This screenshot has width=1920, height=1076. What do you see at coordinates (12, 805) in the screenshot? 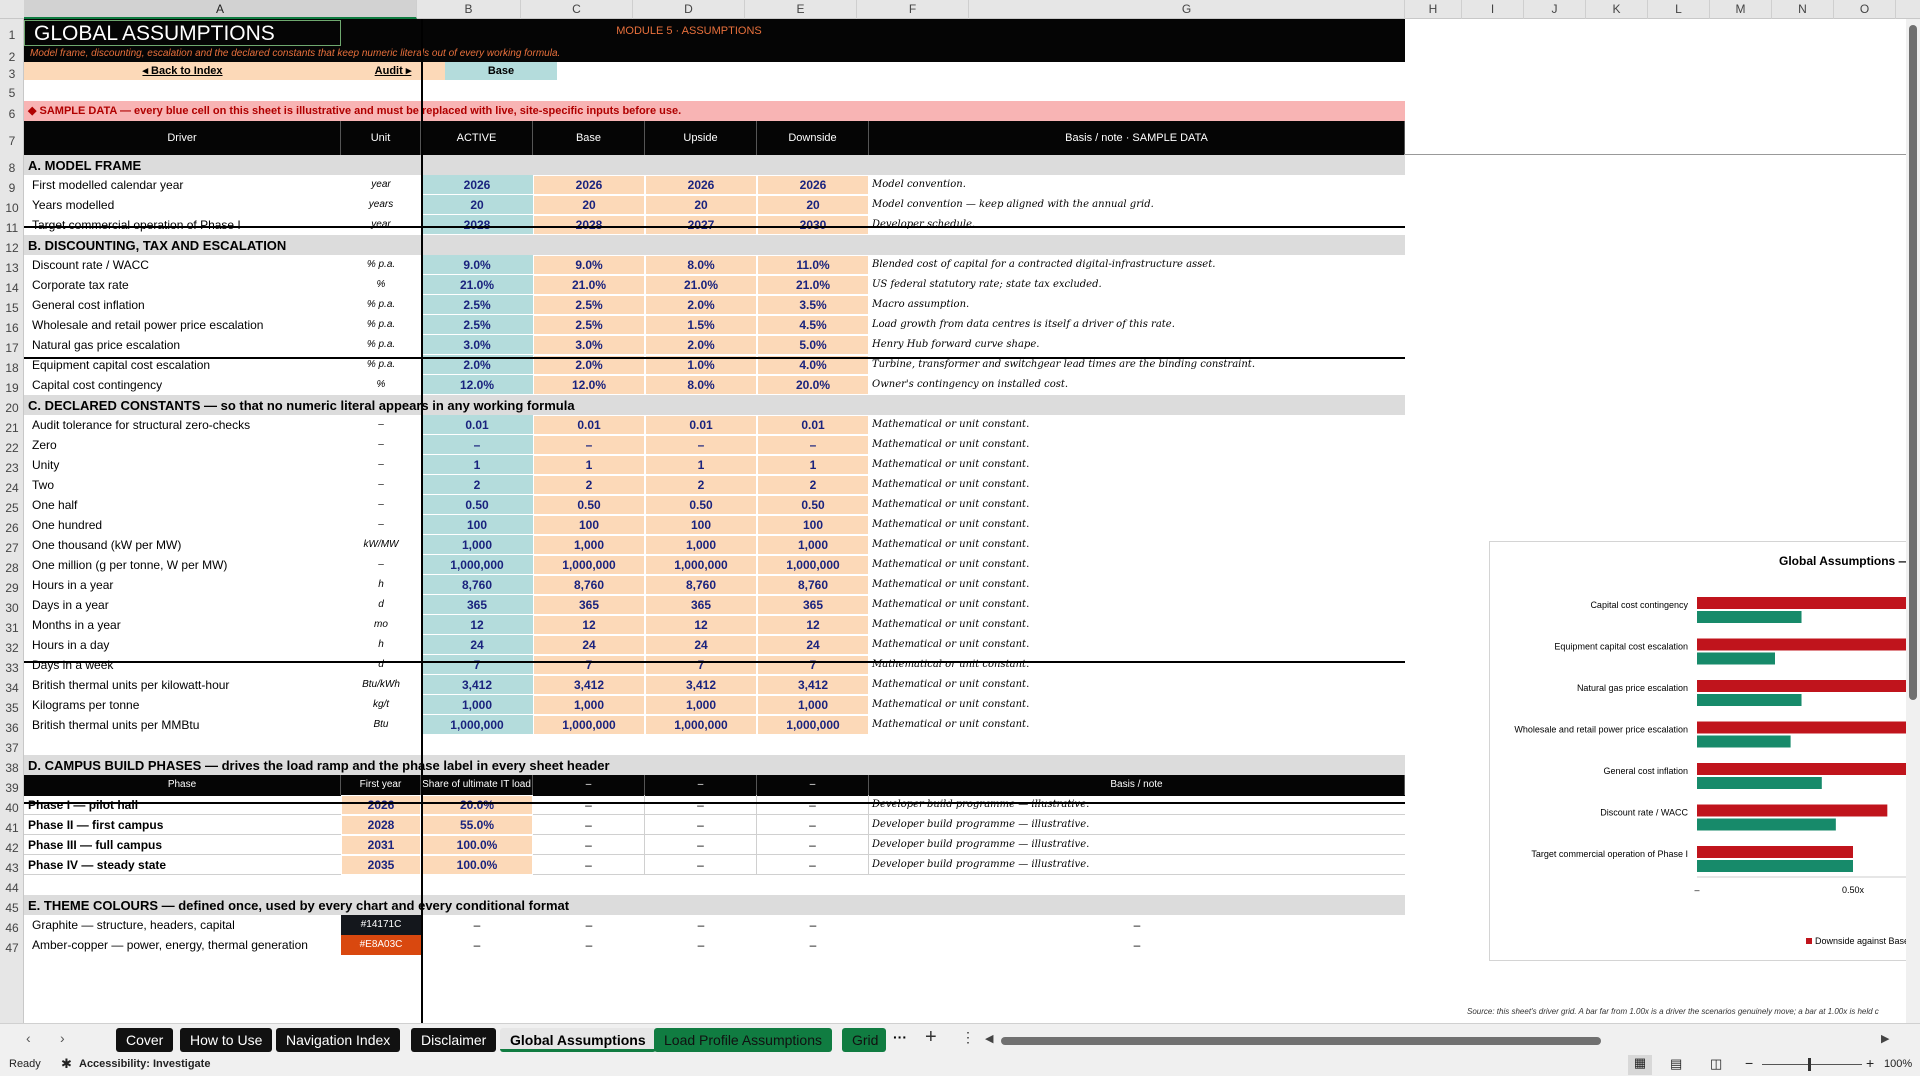
I see `row-header-40: 40` at bounding box center [12, 805].